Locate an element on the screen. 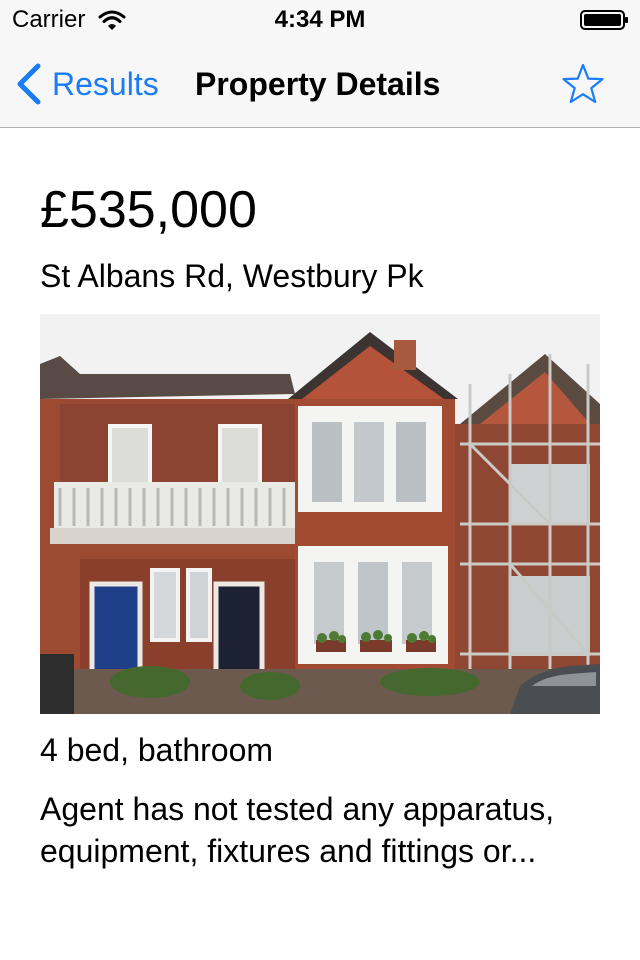  page-title: Property Details is located at coordinates (318, 84).